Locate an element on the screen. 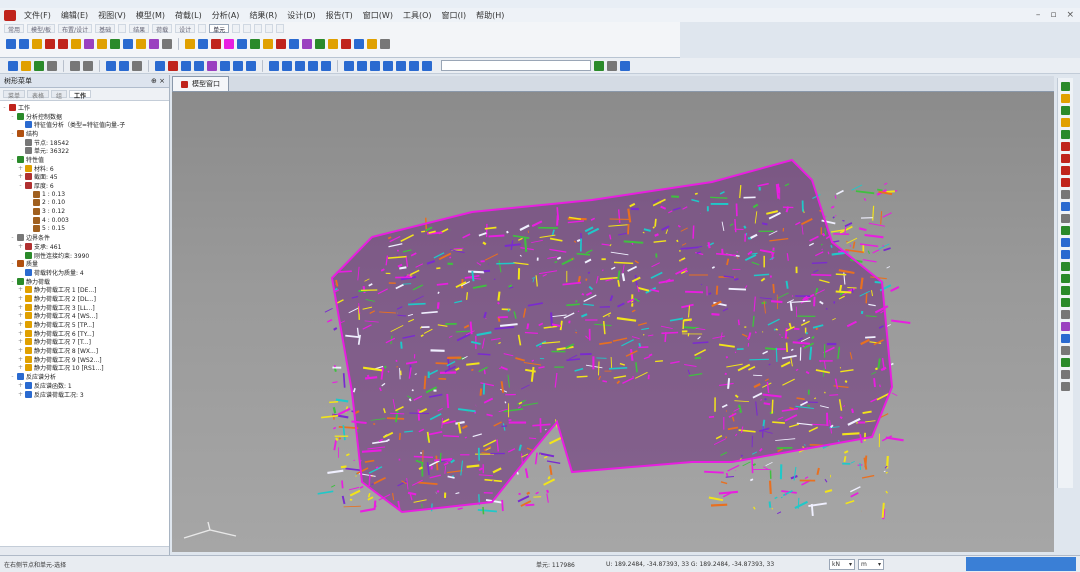 Image resolution: width=1080 pixels, height=572 pixels. menu-file: 文件(F) is located at coordinates (37, 15).